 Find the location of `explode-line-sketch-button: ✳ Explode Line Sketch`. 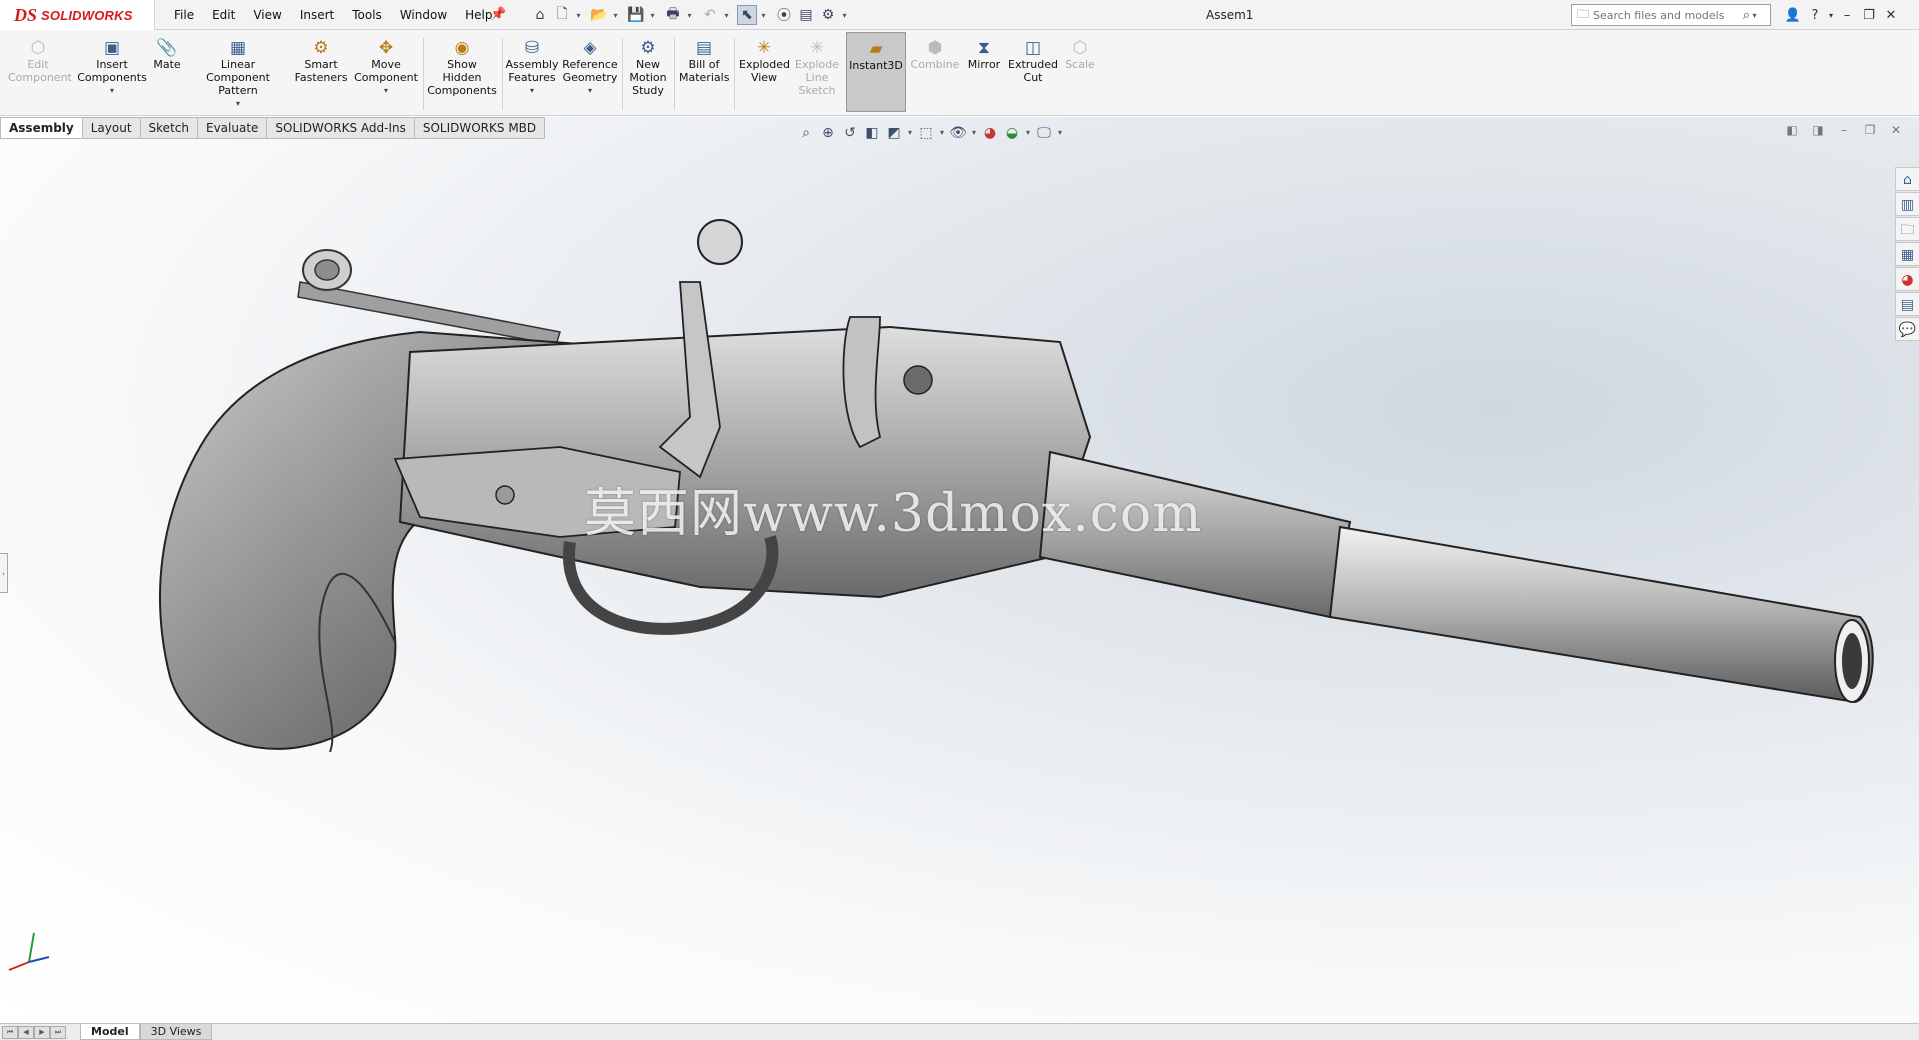

explode-line-sketch-button: ✳ Explode Line Sketch is located at coordinates (817, 67).